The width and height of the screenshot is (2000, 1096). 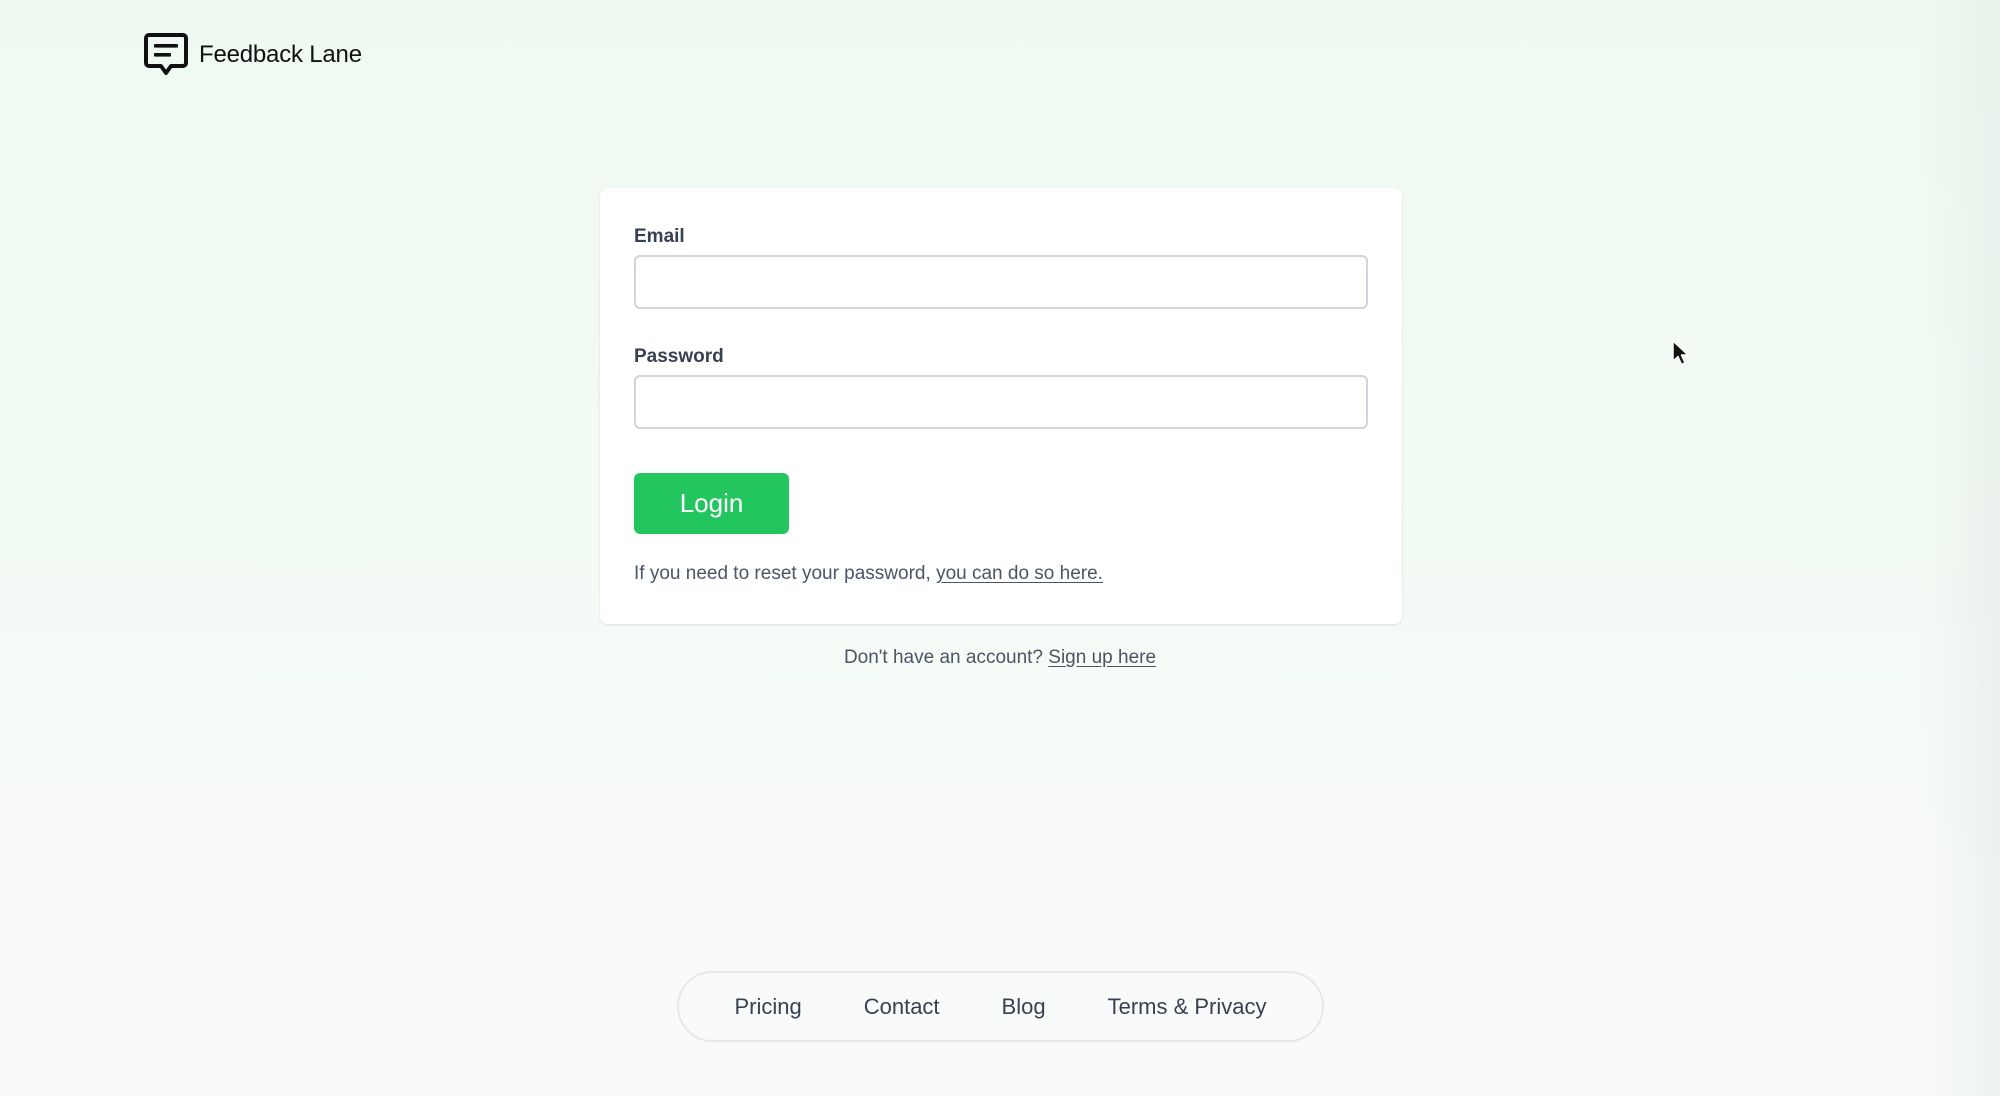 What do you see at coordinates (659, 236) in the screenshot?
I see `email-label: Email` at bounding box center [659, 236].